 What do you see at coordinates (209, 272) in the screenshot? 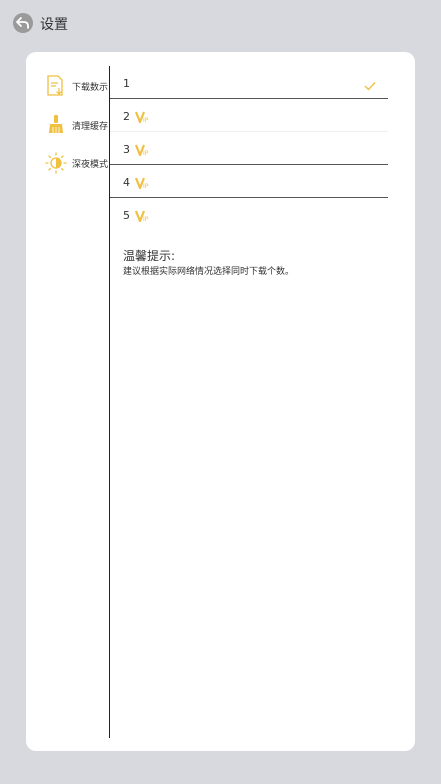
I see `tip-text: 建议根据实际网络情况选择同时下载个数。` at bounding box center [209, 272].